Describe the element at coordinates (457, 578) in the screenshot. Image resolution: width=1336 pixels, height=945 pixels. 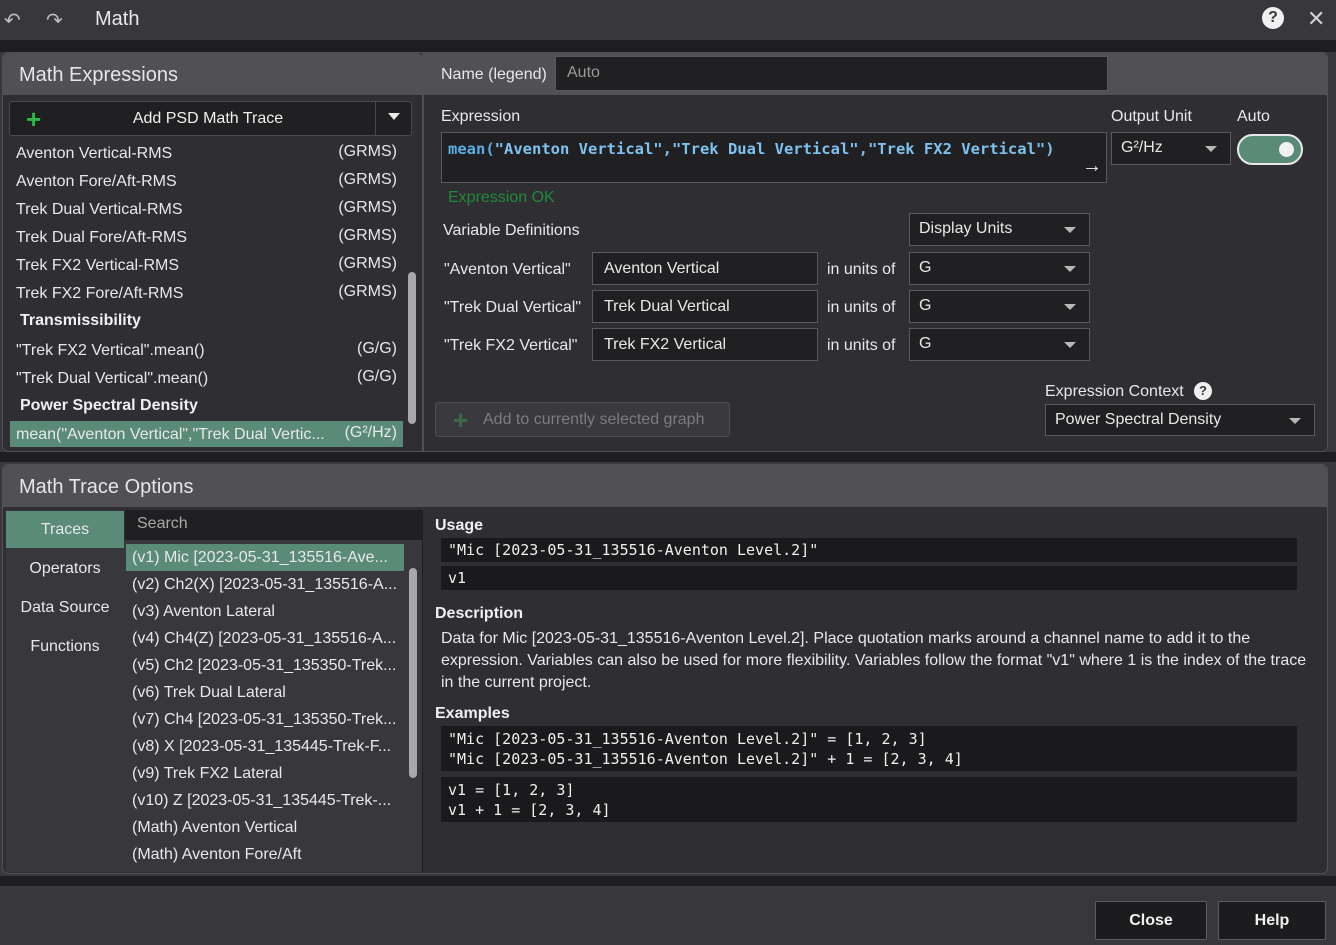
I see `usage-line: v1` at that location.